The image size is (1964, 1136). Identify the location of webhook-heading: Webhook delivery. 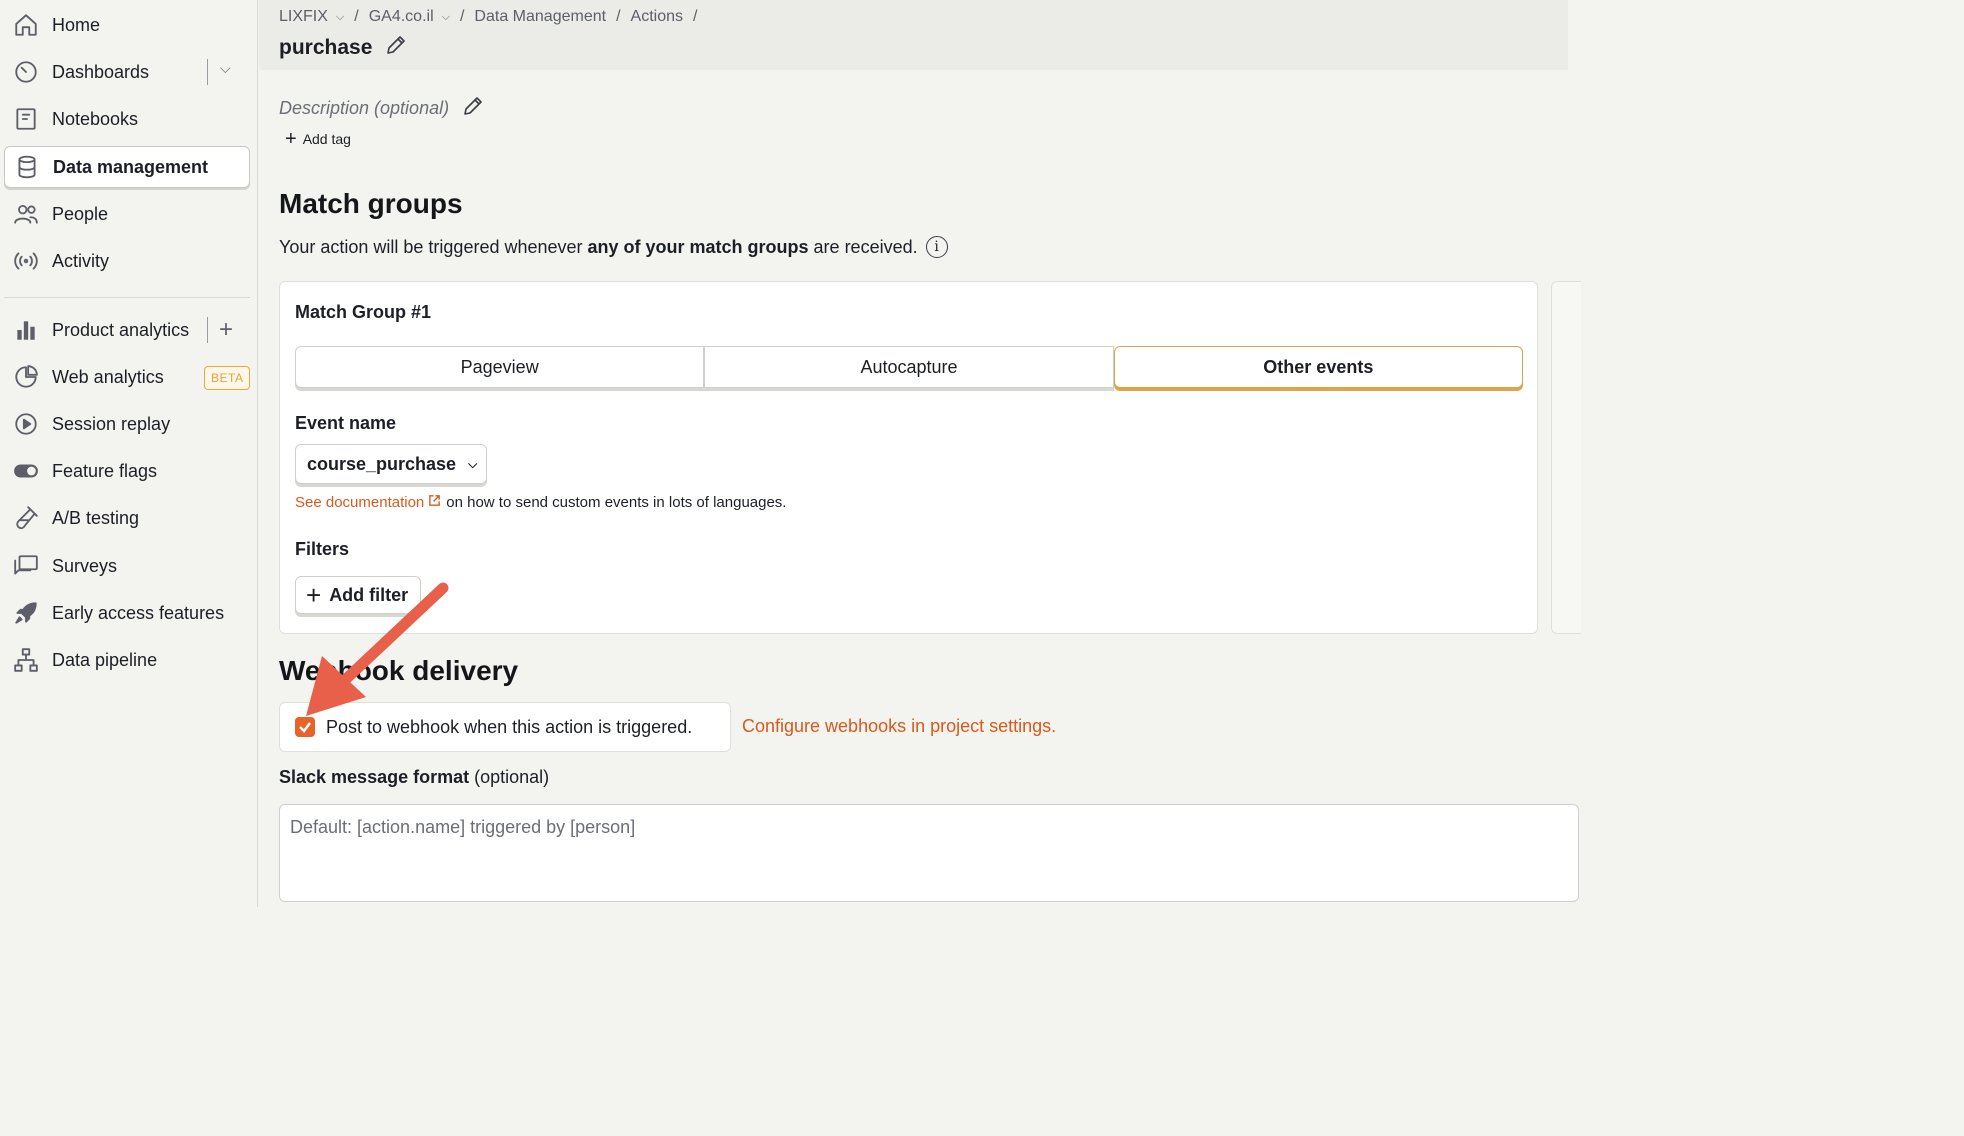
(399, 670).